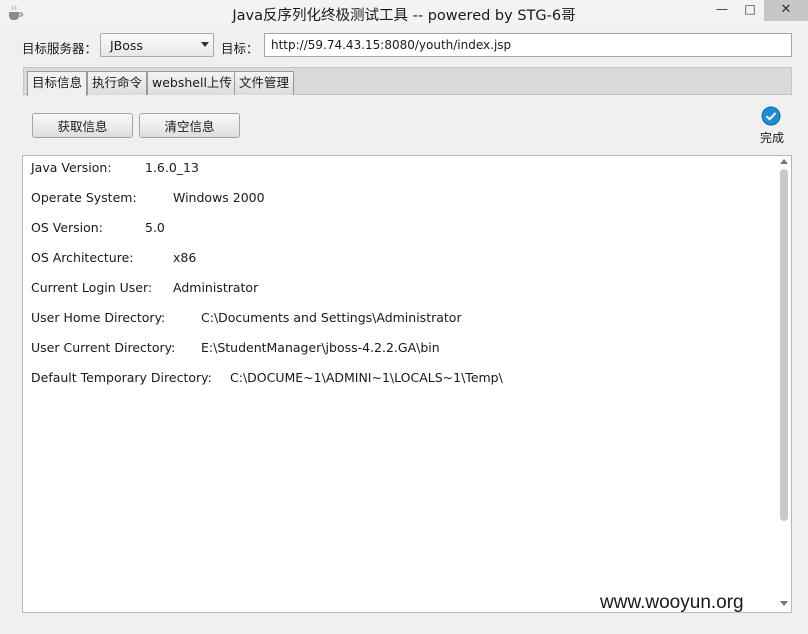 Image resolution: width=808 pixels, height=634 pixels. I want to click on info-key: Default Temporary Directory:, so click(121, 377).